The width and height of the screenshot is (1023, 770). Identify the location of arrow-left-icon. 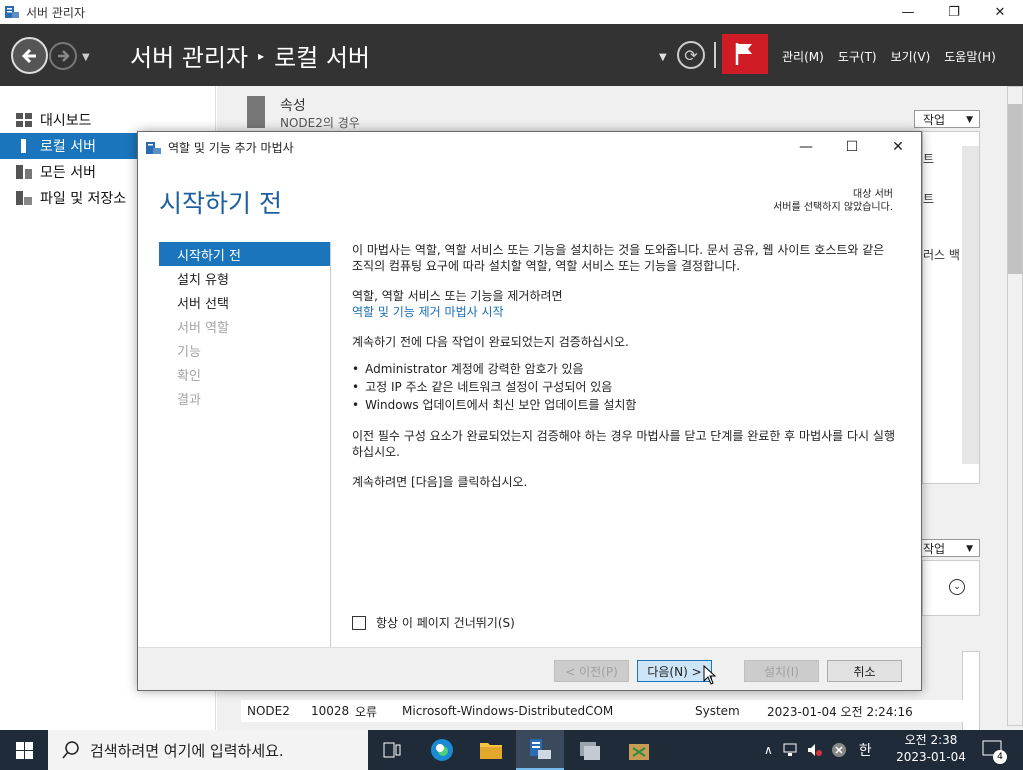
(28, 55).